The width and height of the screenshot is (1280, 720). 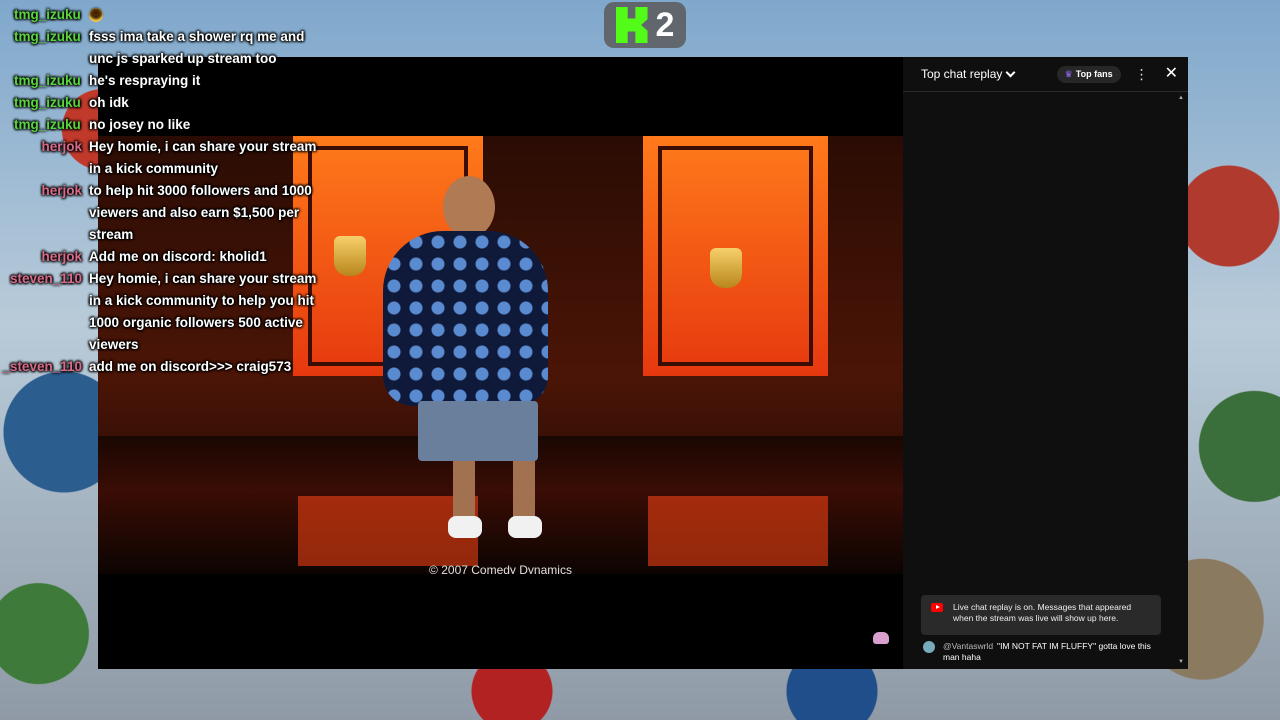 What do you see at coordinates (478, 431) in the screenshot?
I see `performer-shorts` at bounding box center [478, 431].